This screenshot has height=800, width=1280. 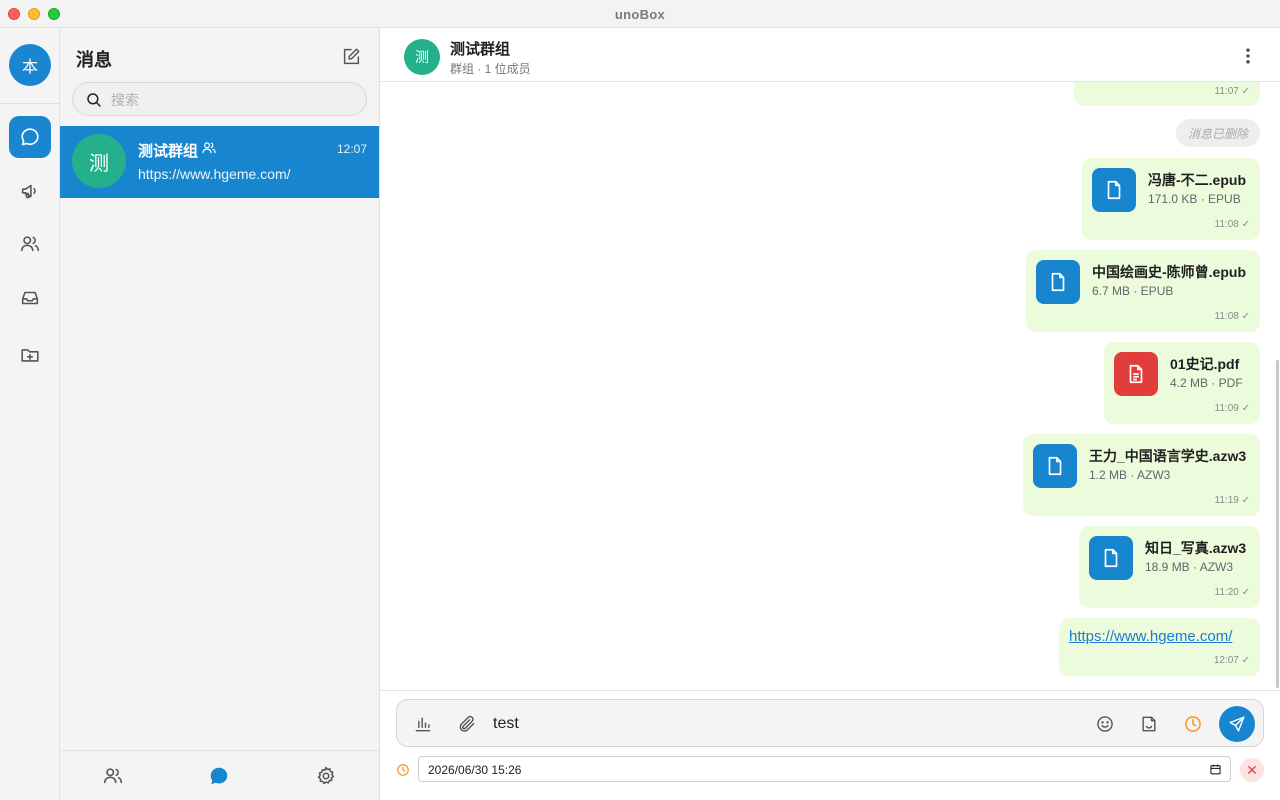 I want to click on file-message: 冯唐-不二.epub 171.0 KB · EPUB 11:08 ✓, so click(x=1171, y=199).